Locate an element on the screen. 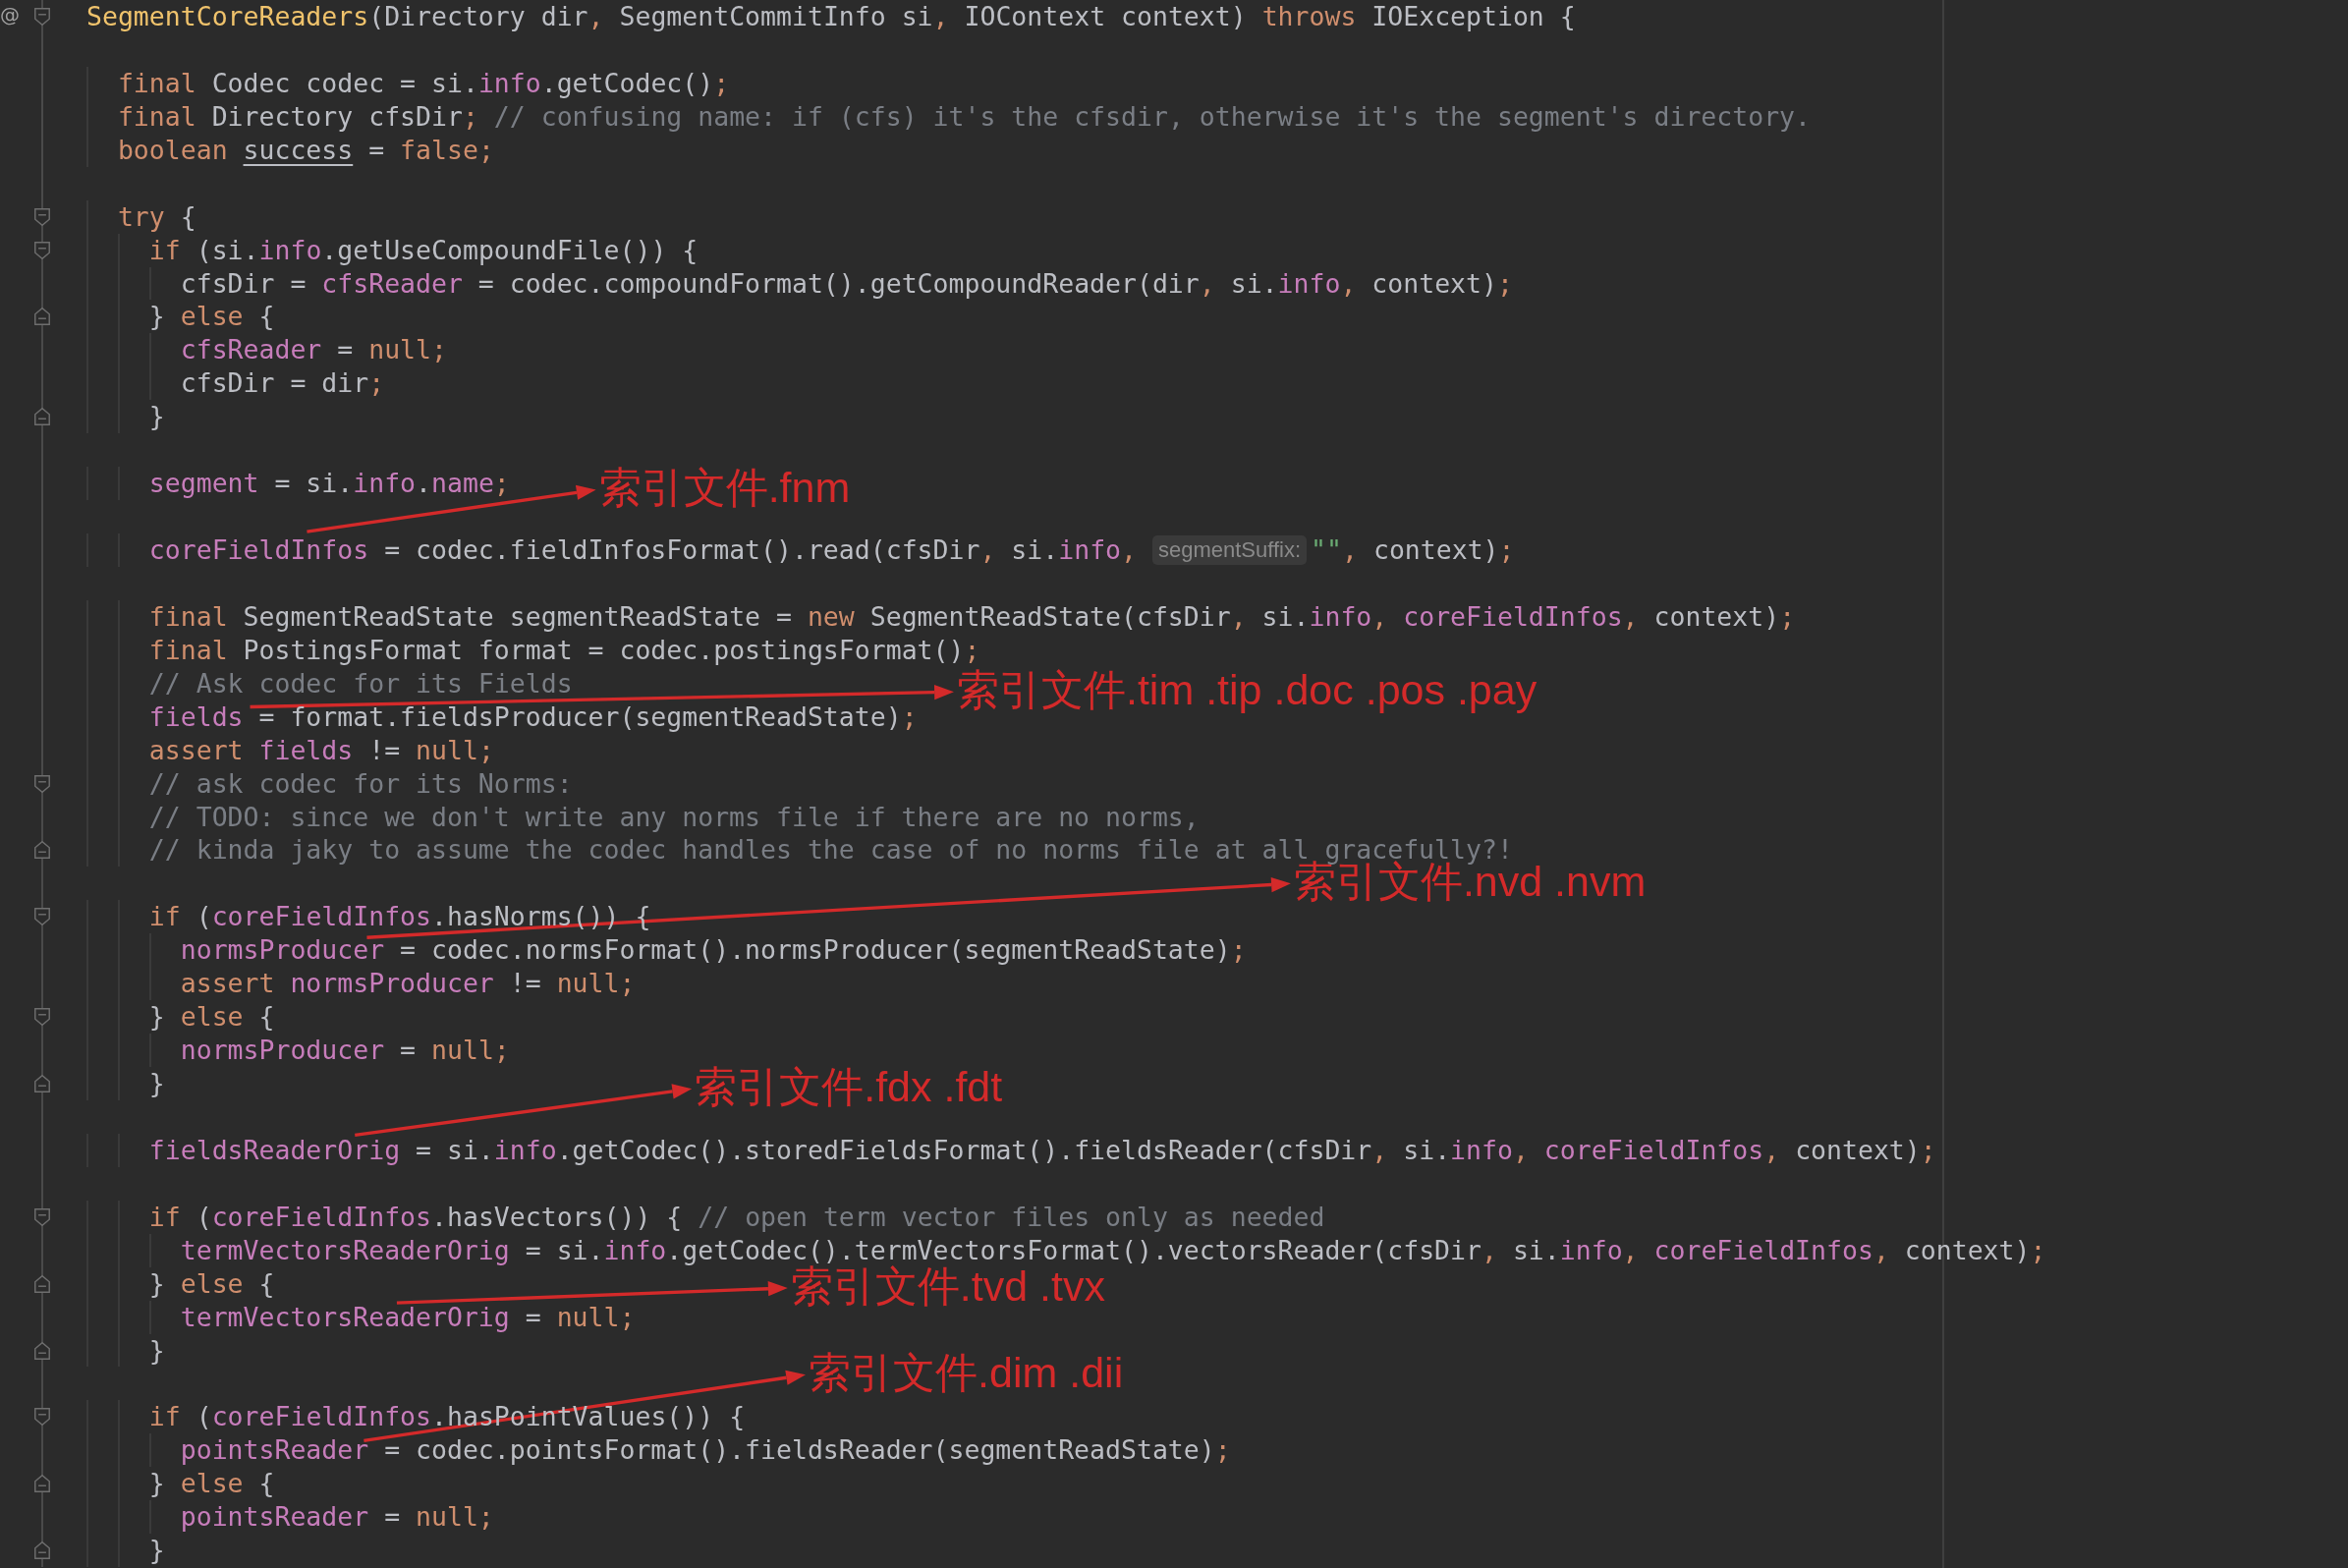 The image size is (2348, 1568). annotation-gutter-mark: @ is located at coordinates (10, 15).